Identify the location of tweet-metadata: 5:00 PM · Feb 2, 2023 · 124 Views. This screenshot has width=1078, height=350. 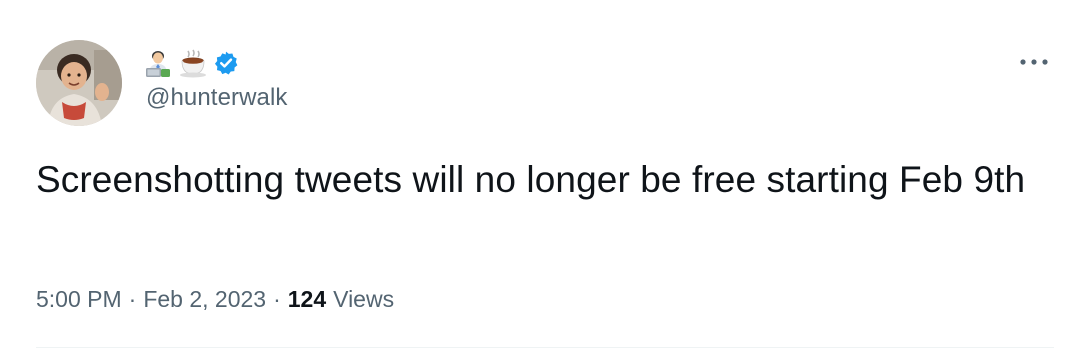
(215, 299).